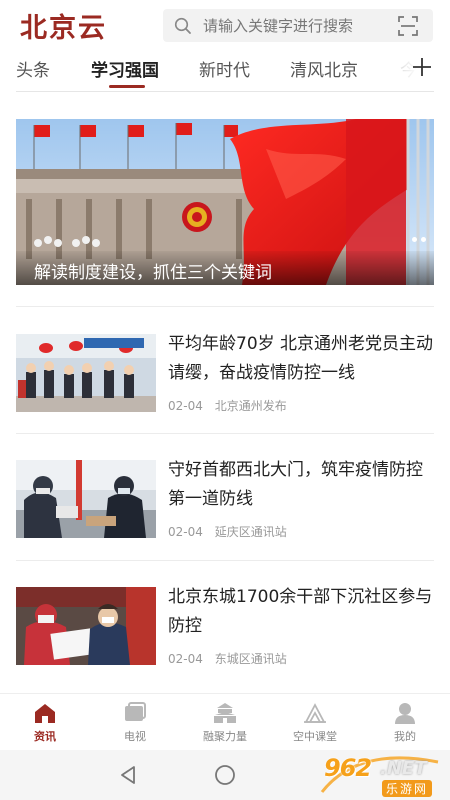 This screenshot has width=450, height=800. Describe the element at coordinates (324, 68) in the screenshot. I see `tab-qingfeng-beijing: 清风北京` at that location.